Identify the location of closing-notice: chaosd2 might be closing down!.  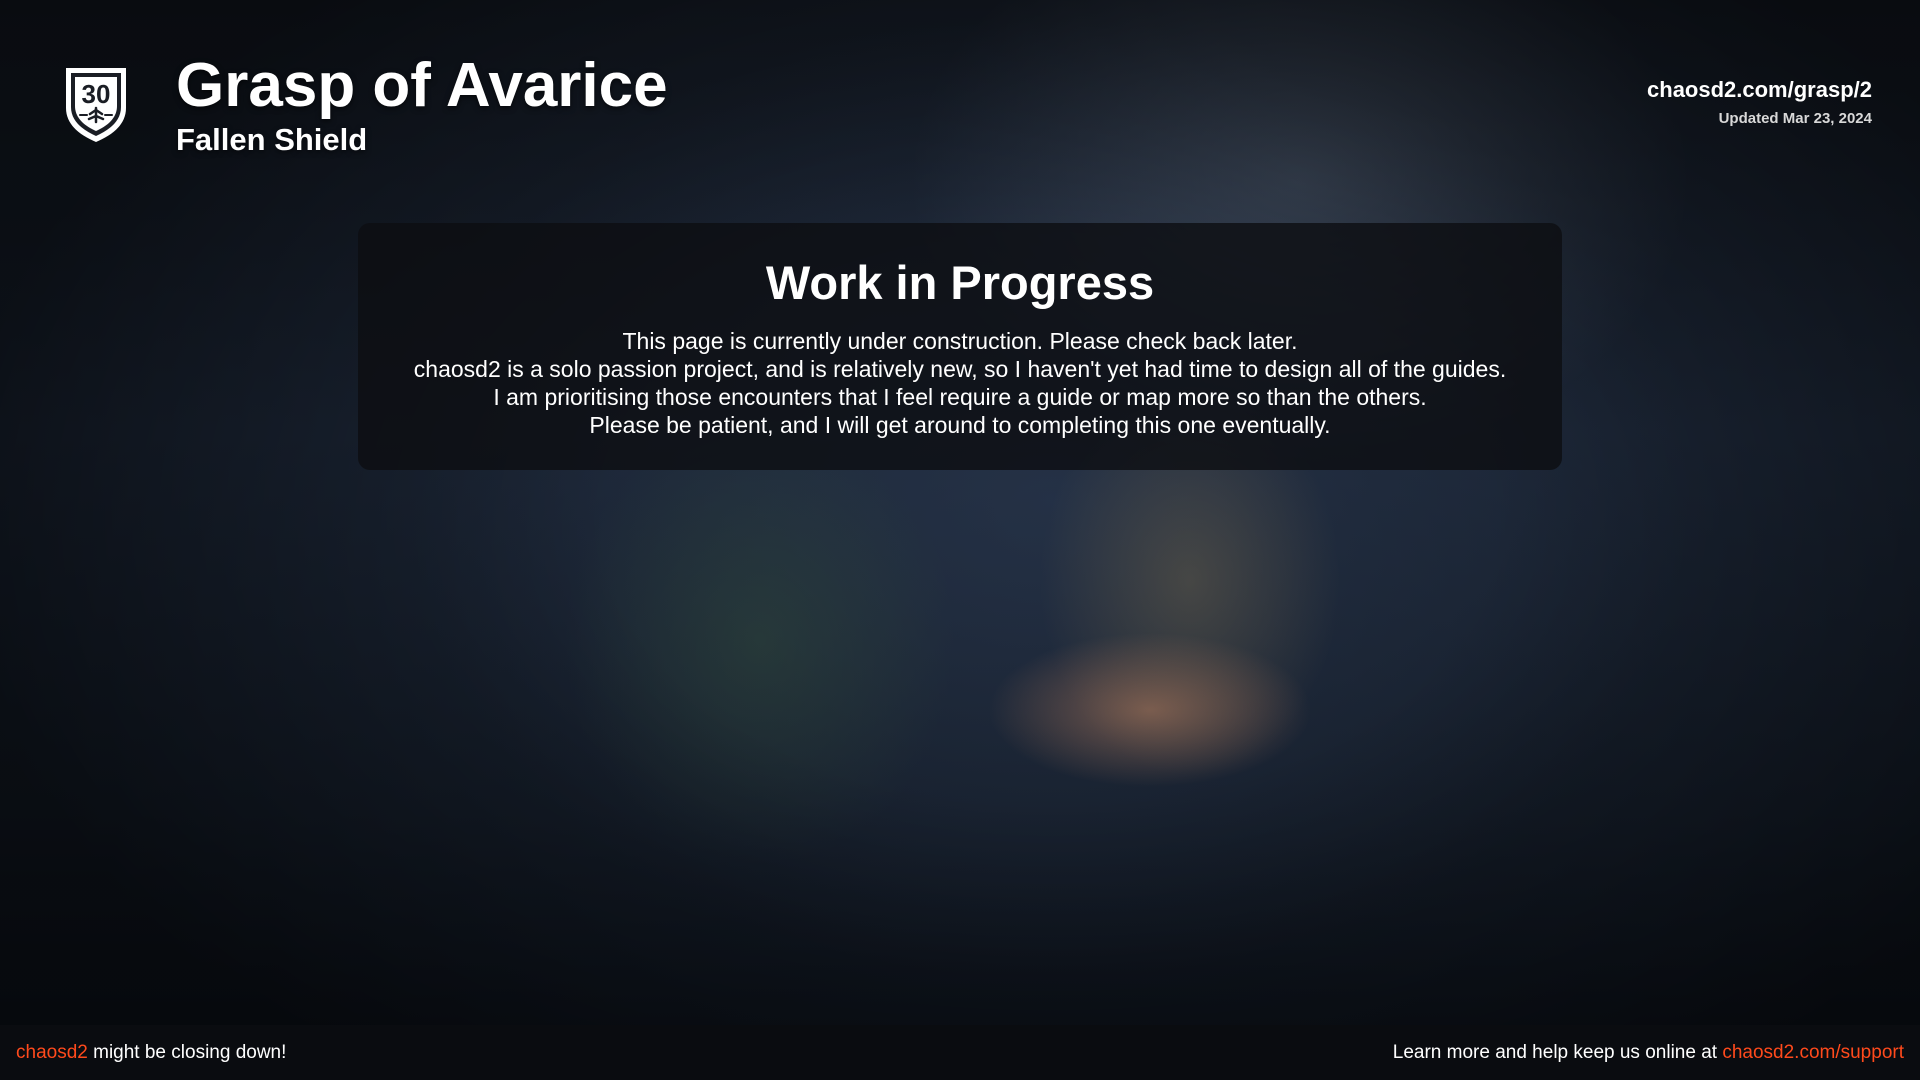
(151, 1053).